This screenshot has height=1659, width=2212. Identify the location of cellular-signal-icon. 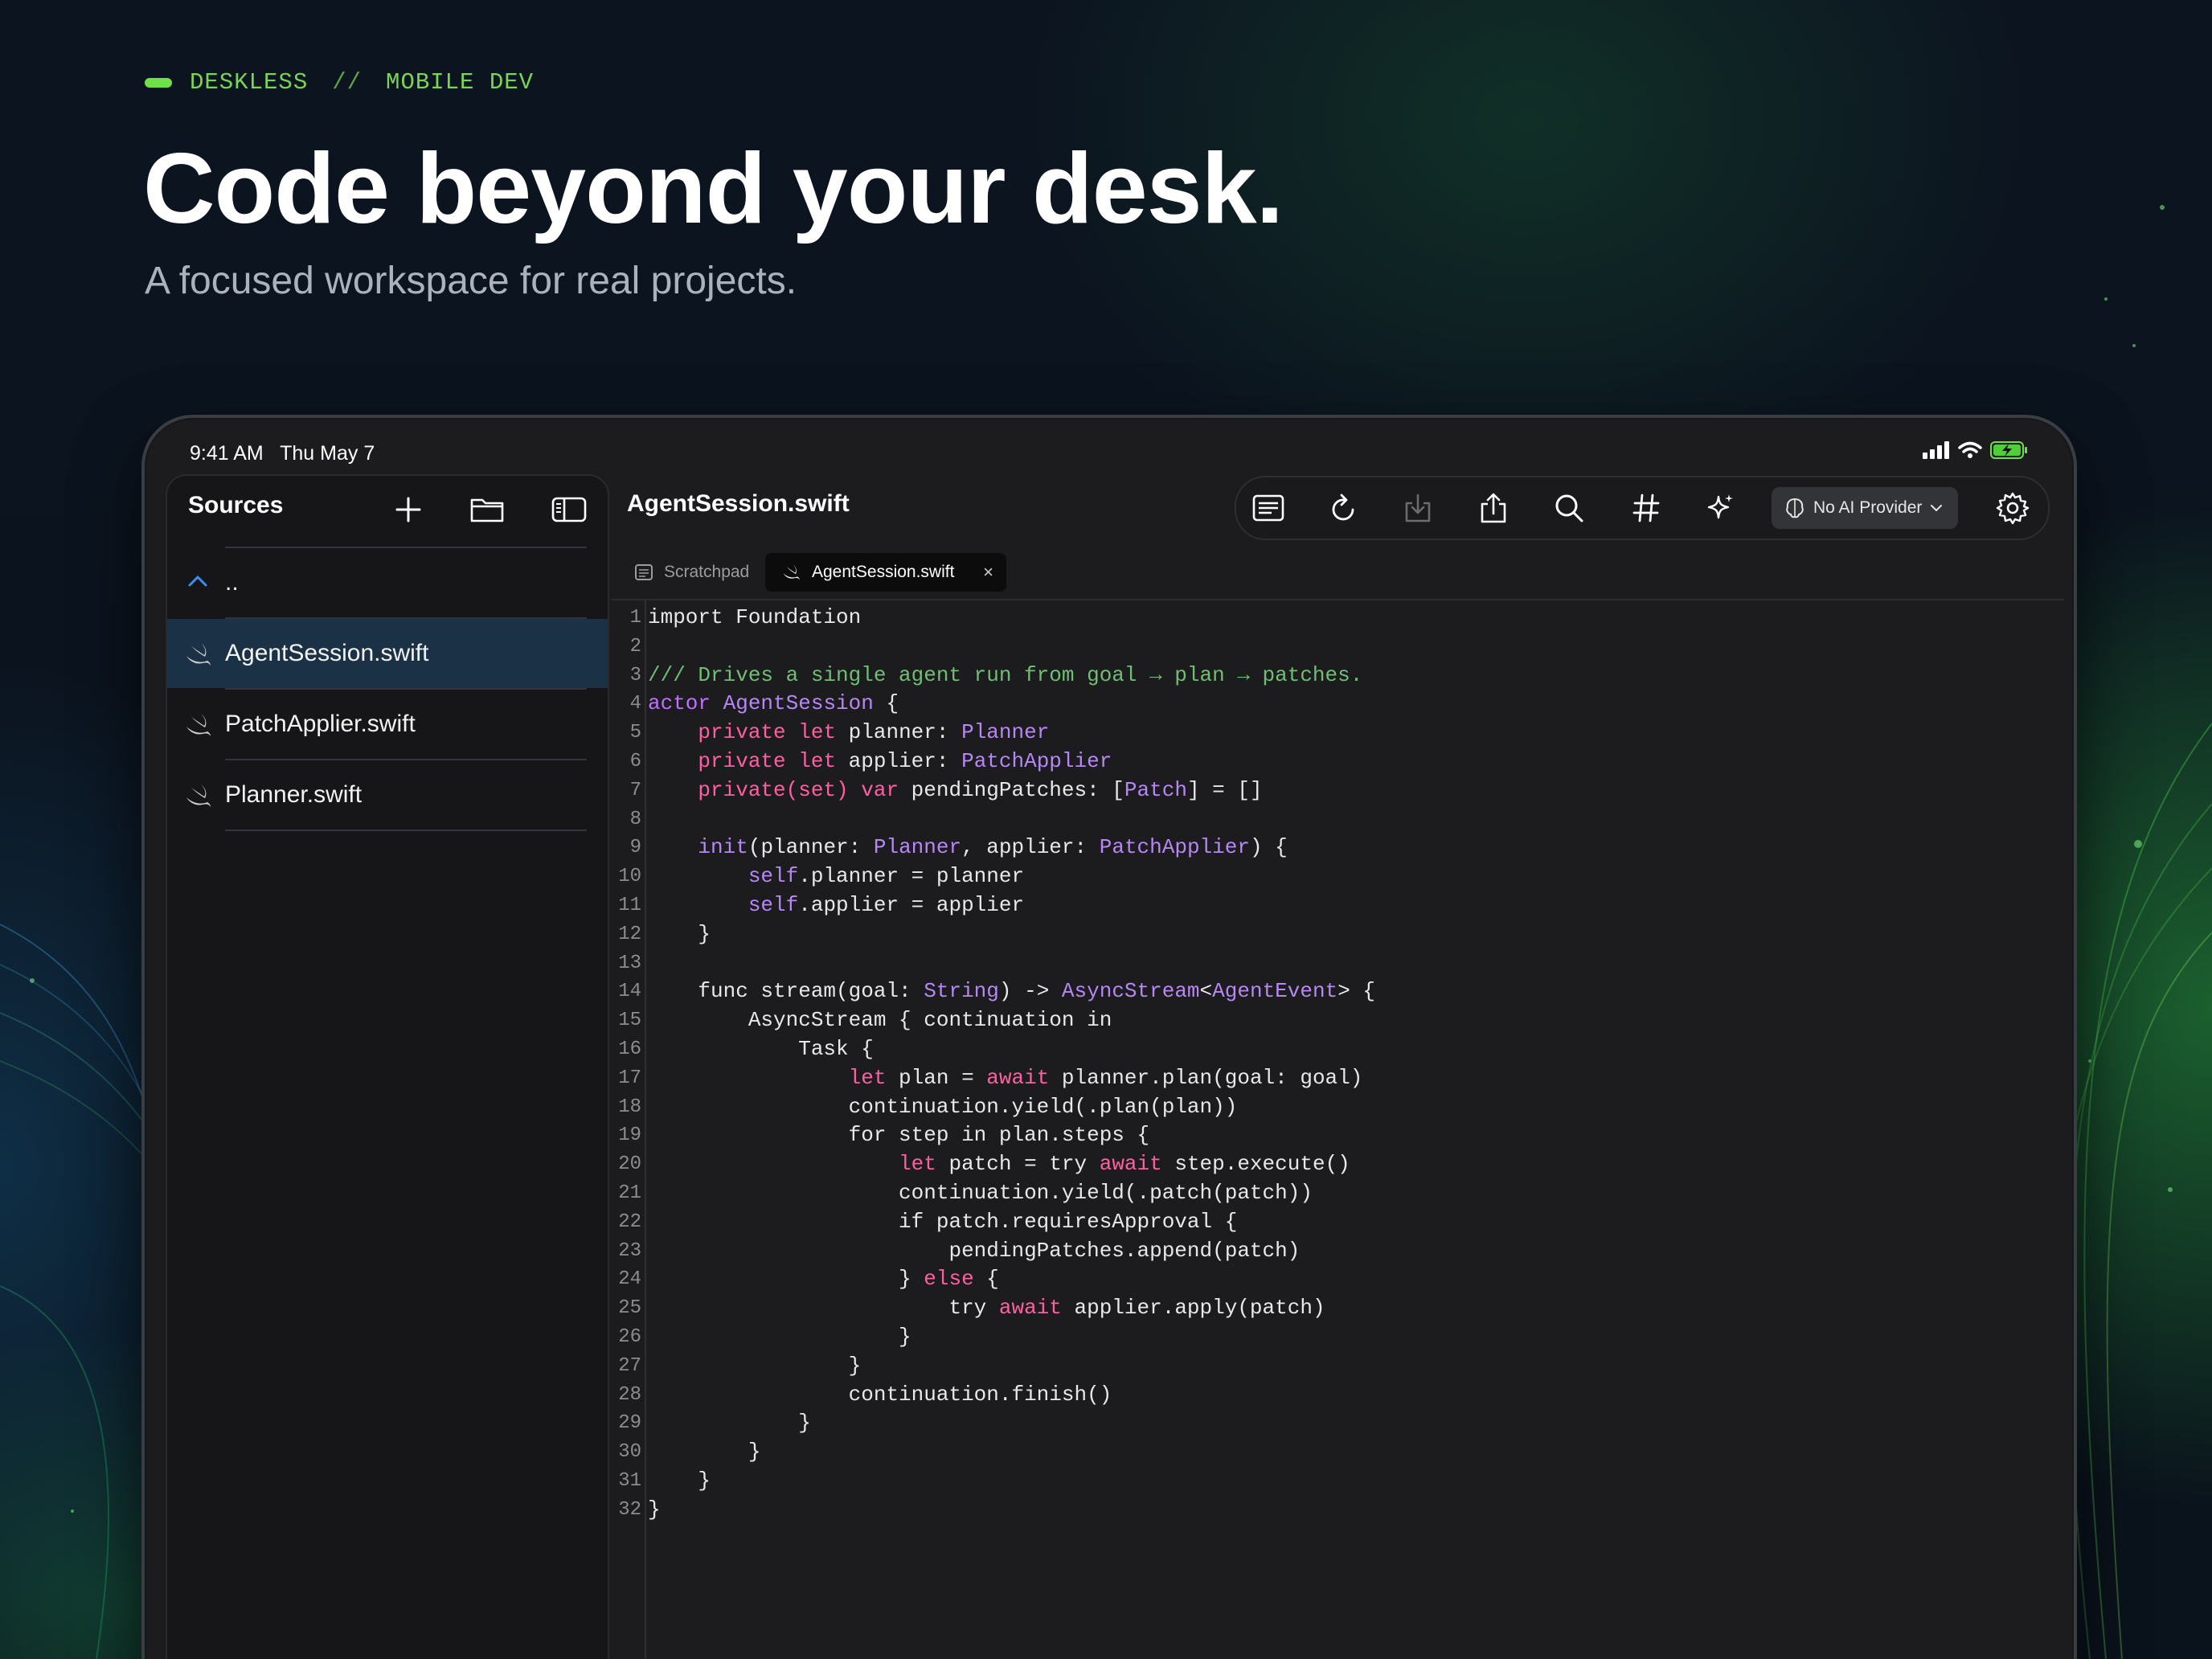
(1936, 450).